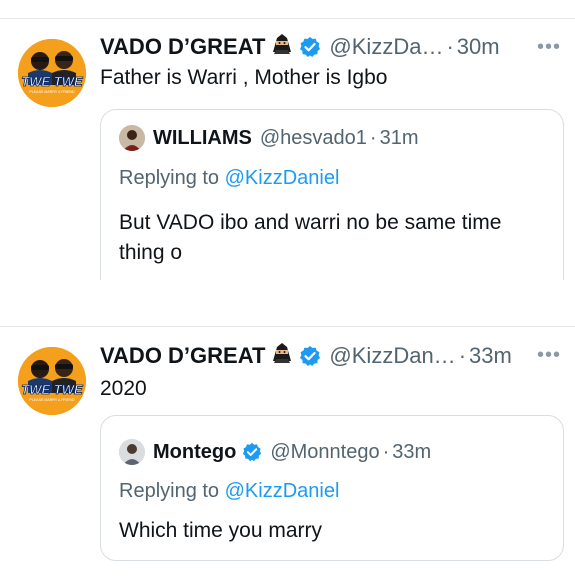 Image resolution: width=575 pixels, height=580 pixels. I want to click on quoted-timestamp: 33m, so click(411, 452).